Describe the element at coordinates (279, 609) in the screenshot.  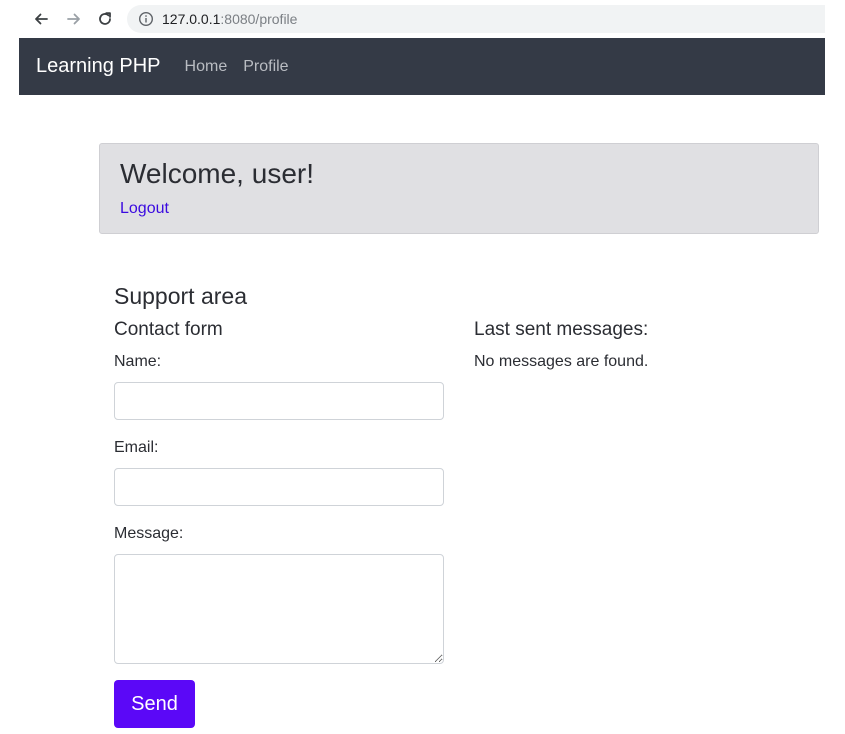
I see `message-textarea` at that location.